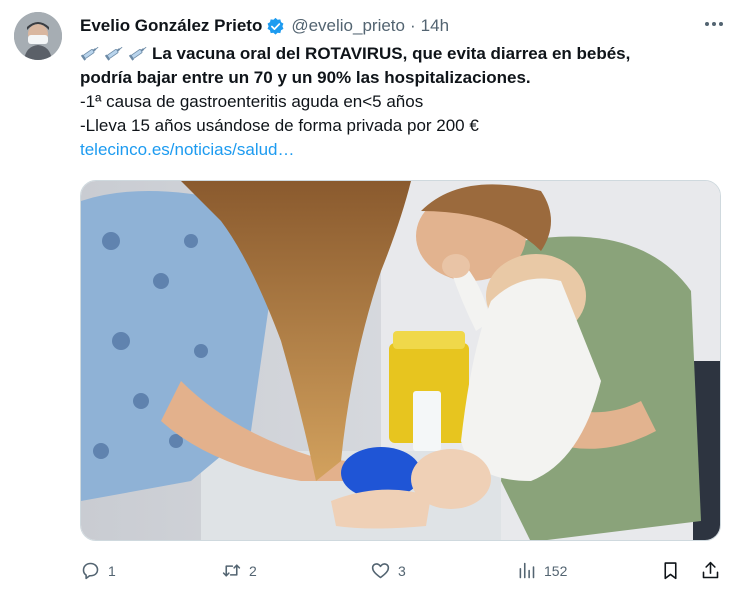 The image size is (748, 598). Describe the element at coordinates (231, 570) in the screenshot. I see `retweet-icon` at that location.